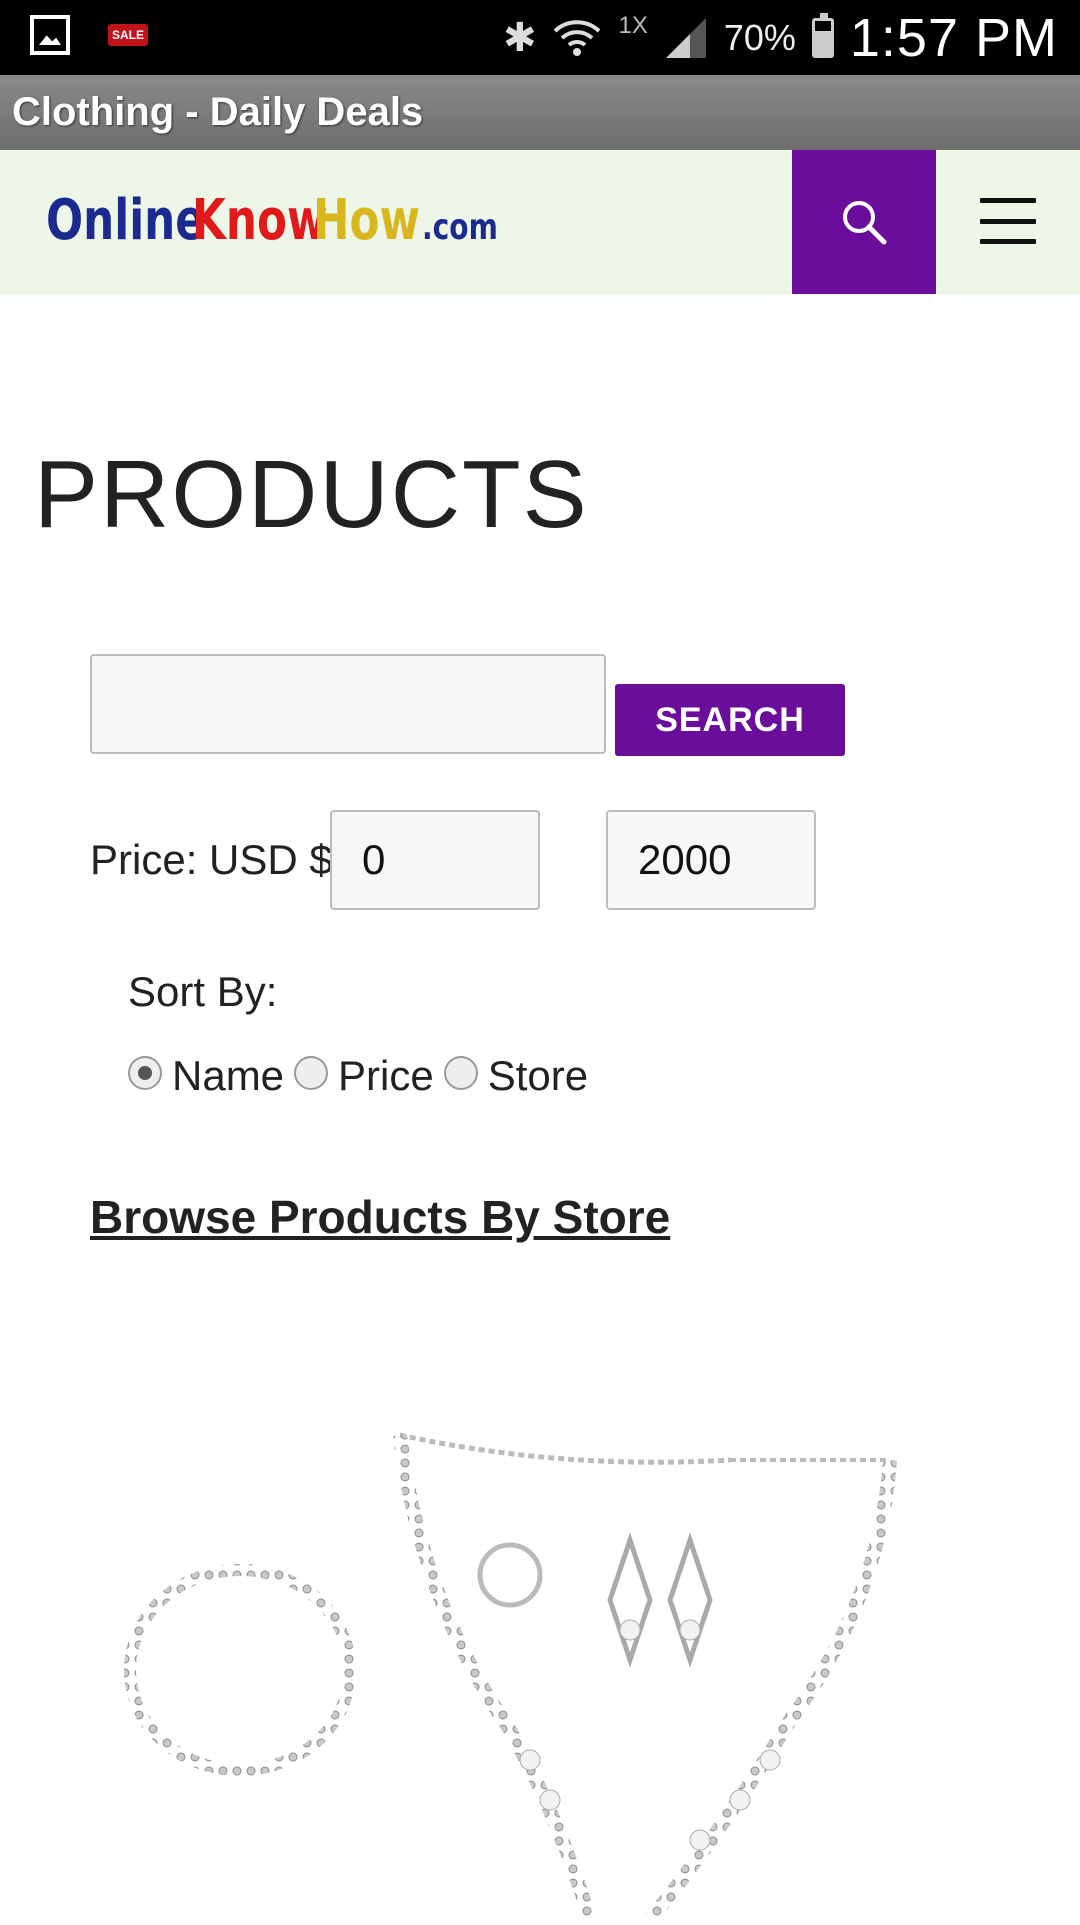  I want to click on system-status: ✱ 1X 70% 1:57 PM, so click(780, 38).